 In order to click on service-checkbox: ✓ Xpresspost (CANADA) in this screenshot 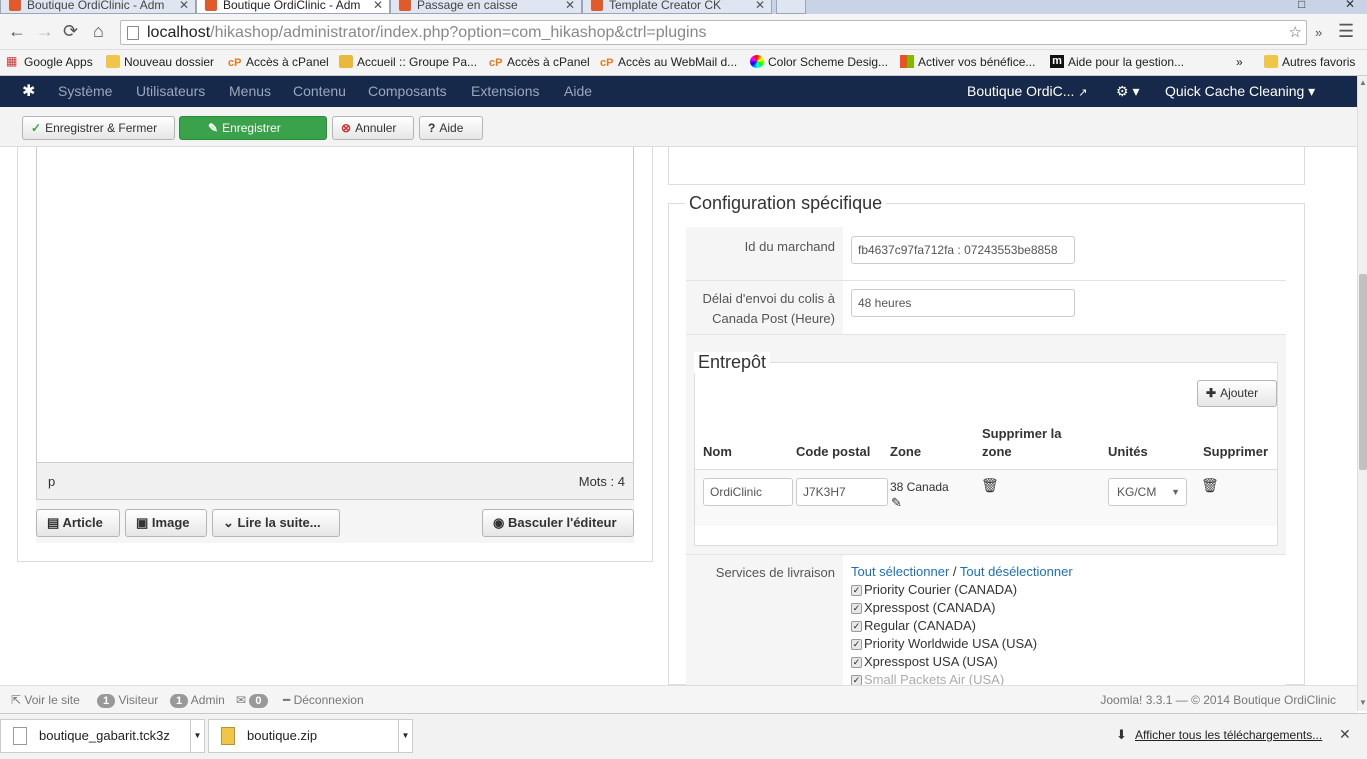, I will do `click(923, 607)`.